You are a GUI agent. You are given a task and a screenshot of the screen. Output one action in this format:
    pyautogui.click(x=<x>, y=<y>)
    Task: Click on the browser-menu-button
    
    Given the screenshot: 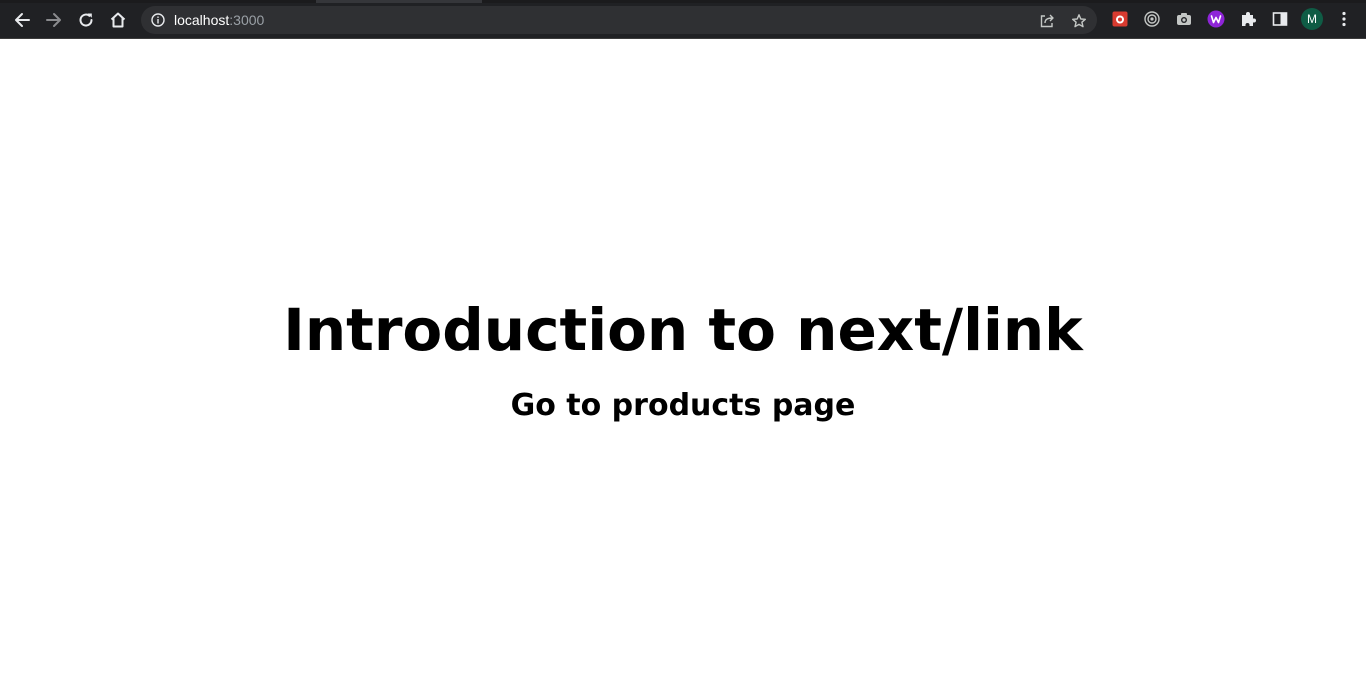 What is the action you would take?
    pyautogui.click(x=1344, y=19)
    